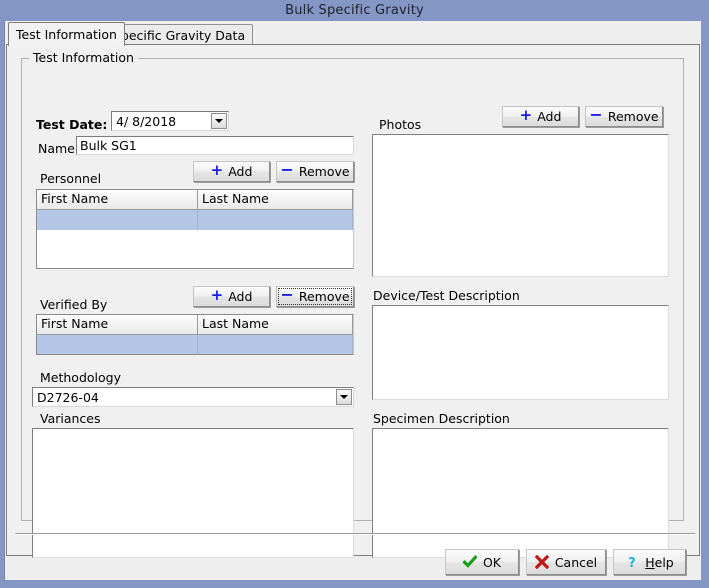  Describe the element at coordinates (324, 296) in the screenshot. I see `verified-by-remove-label: Remove` at that location.